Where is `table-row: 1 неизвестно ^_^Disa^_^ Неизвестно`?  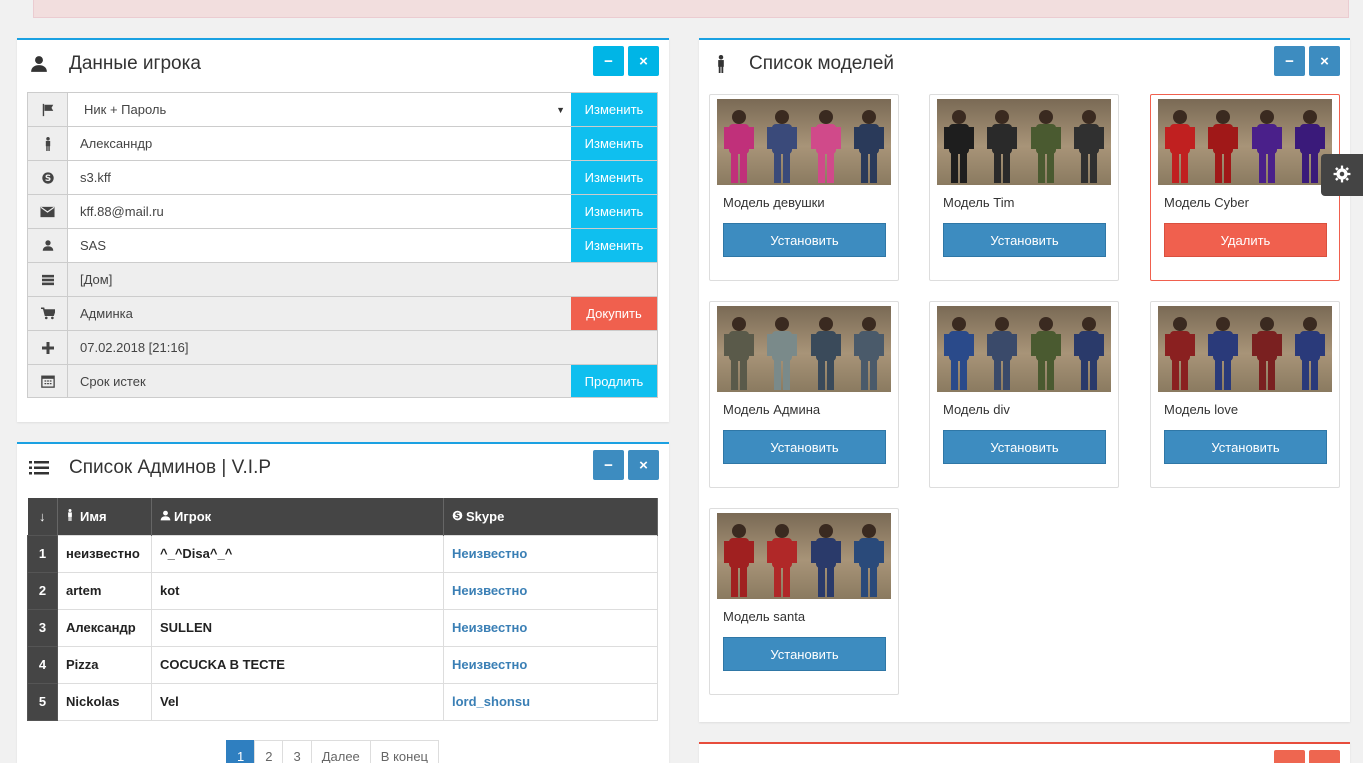
table-row: 1 неизвестно ^_^Disa^_^ Неизвестно is located at coordinates (342, 553).